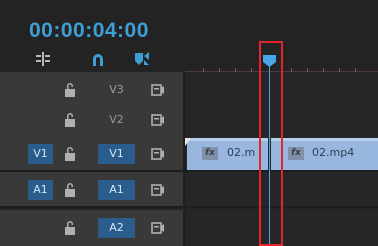 This screenshot has width=378, height=246. I want to click on target-track-v1: V1, so click(116, 154).